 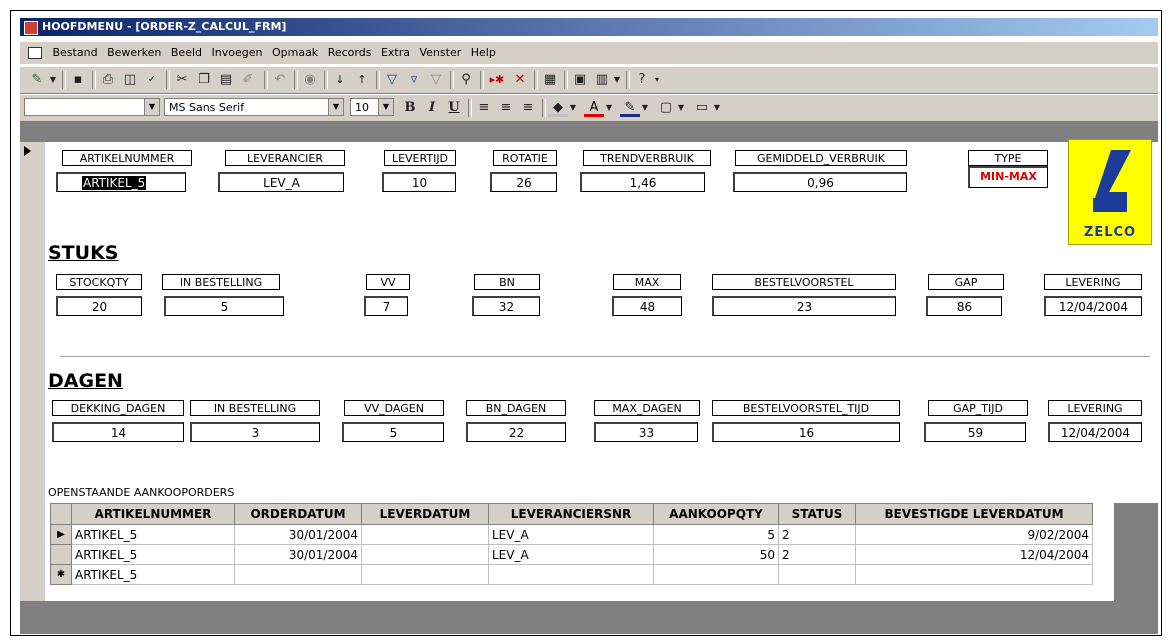 I want to click on menu-opmaak: Opmaak, so click(x=295, y=53).